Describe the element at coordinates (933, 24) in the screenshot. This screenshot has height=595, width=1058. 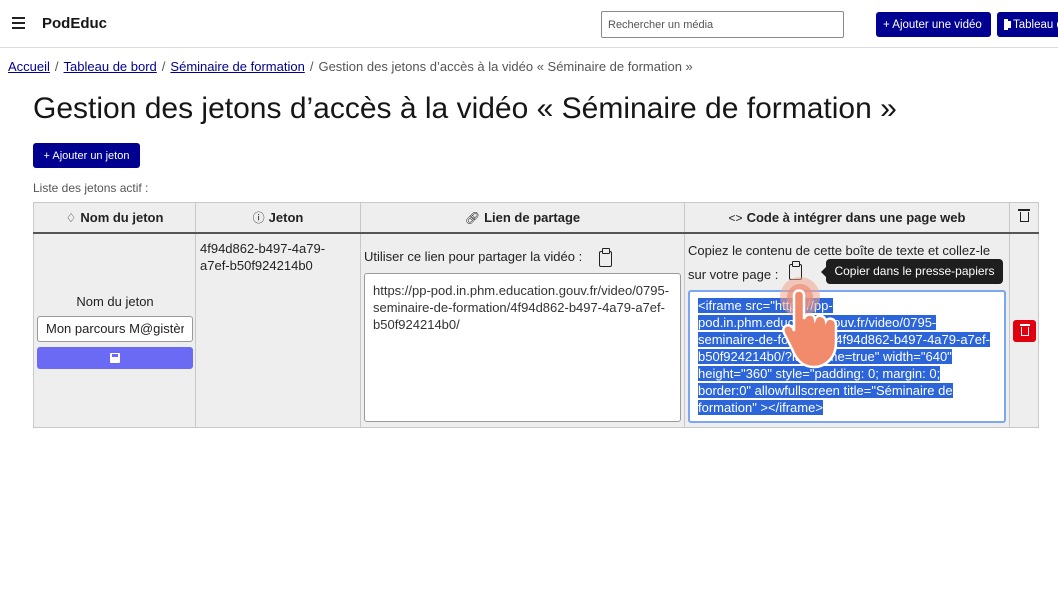
I see `add-video-button: + Ajouter une vidéo` at that location.